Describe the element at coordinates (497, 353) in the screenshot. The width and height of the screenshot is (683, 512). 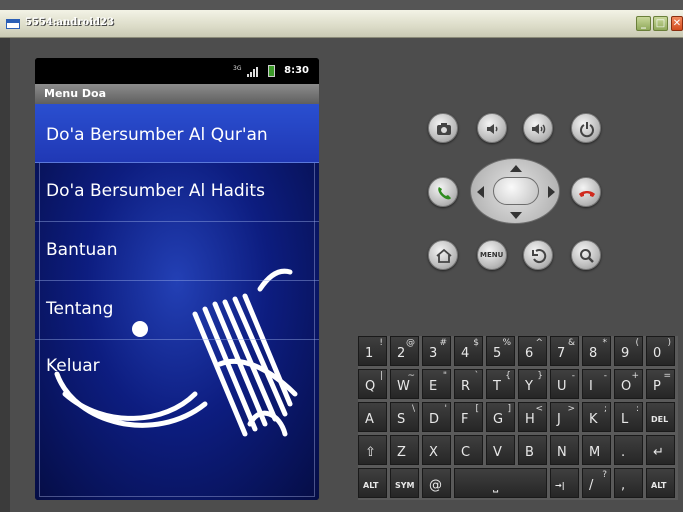
I see `key-main-label: 5` at that location.